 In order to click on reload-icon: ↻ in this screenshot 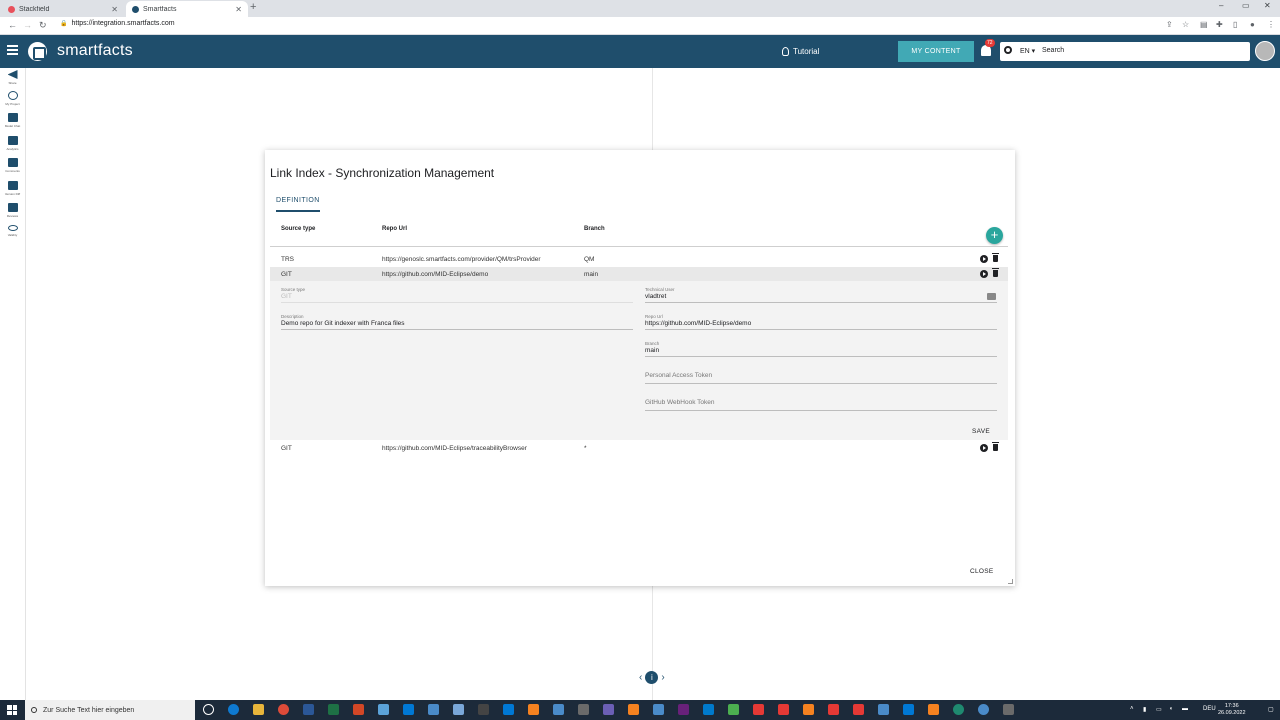, I will do `click(43, 25)`.